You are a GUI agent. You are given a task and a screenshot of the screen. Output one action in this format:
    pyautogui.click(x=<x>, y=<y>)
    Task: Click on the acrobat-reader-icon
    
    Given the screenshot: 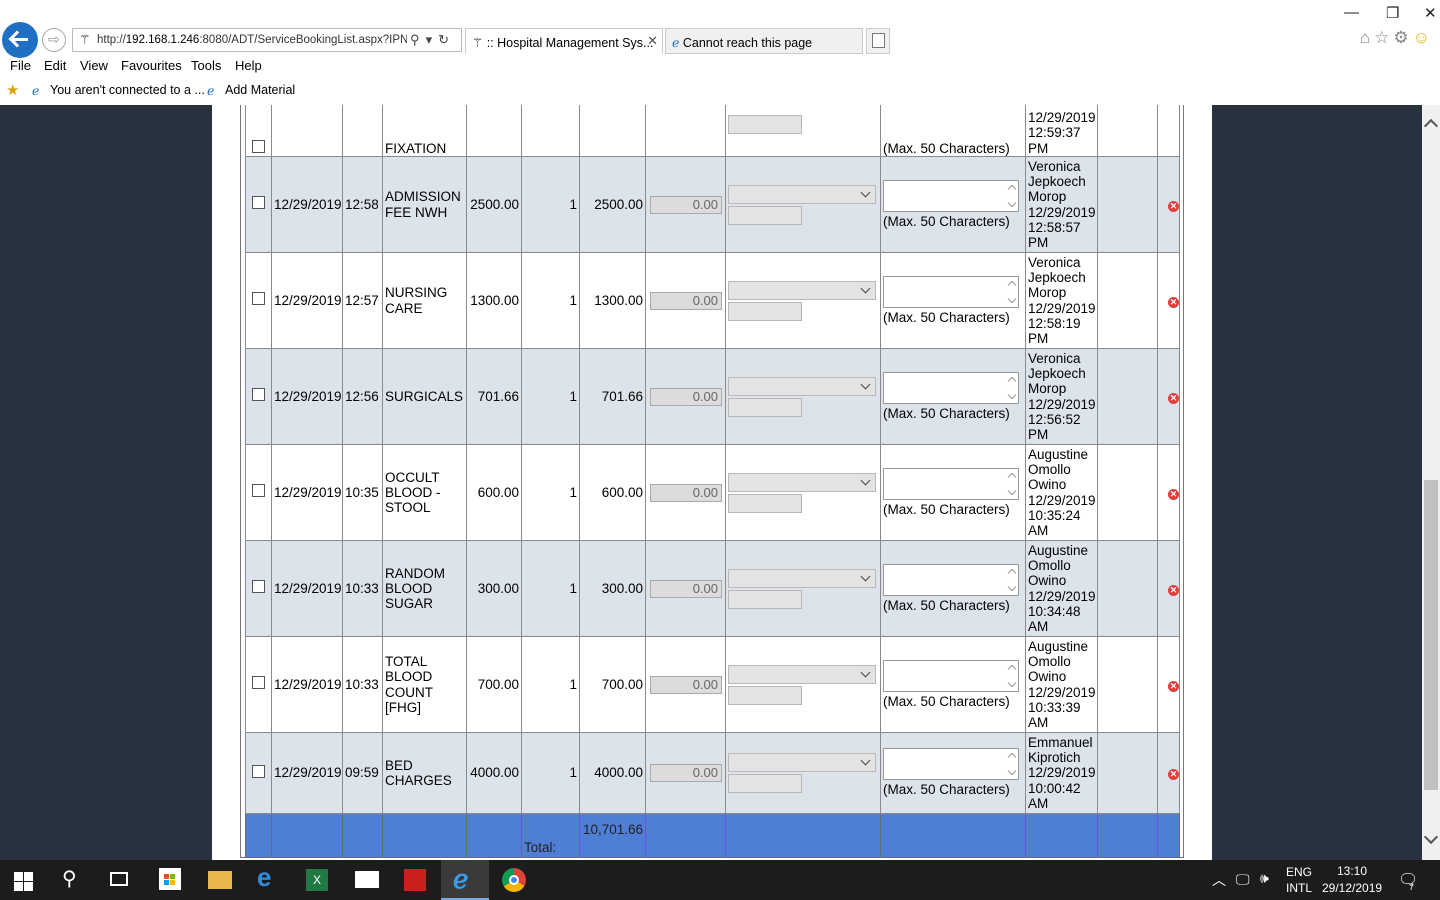 What is the action you would take?
    pyautogui.click(x=415, y=880)
    